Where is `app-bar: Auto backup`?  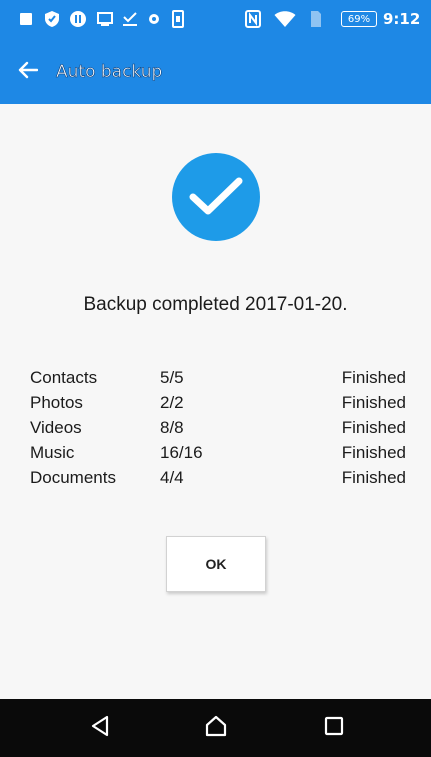 app-bar: Auto backup is located at coordinates (215, 72).